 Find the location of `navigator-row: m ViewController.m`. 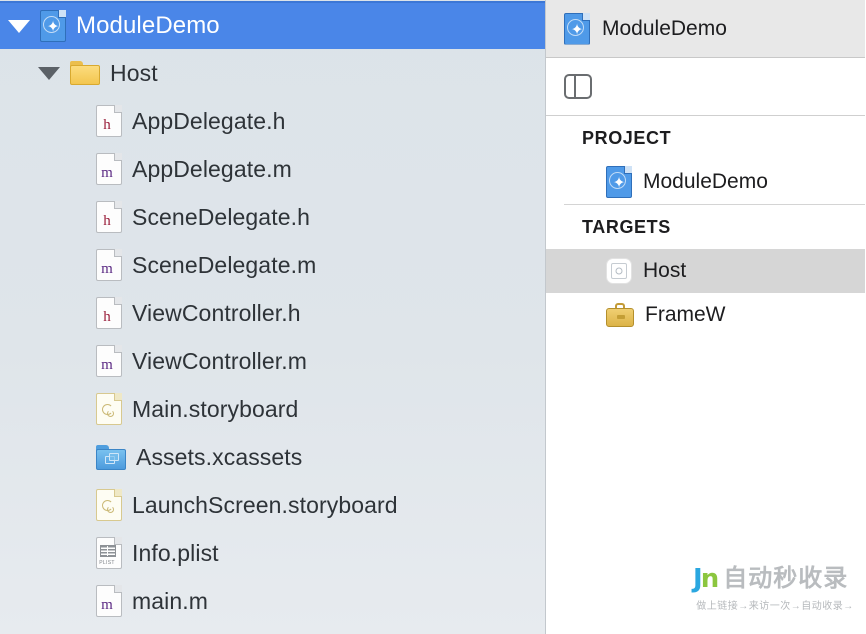

navigator-row: m ViewController.m is located at coordinates (272, 361).